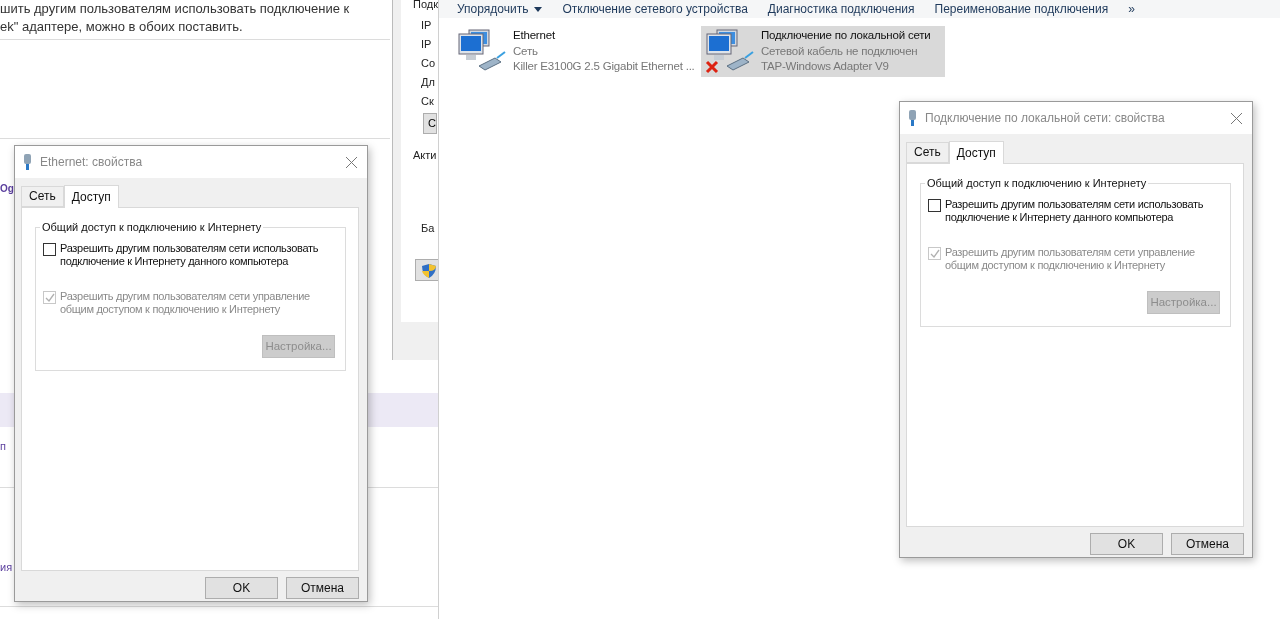  I want to click on caret-icon, so click(538, 9).